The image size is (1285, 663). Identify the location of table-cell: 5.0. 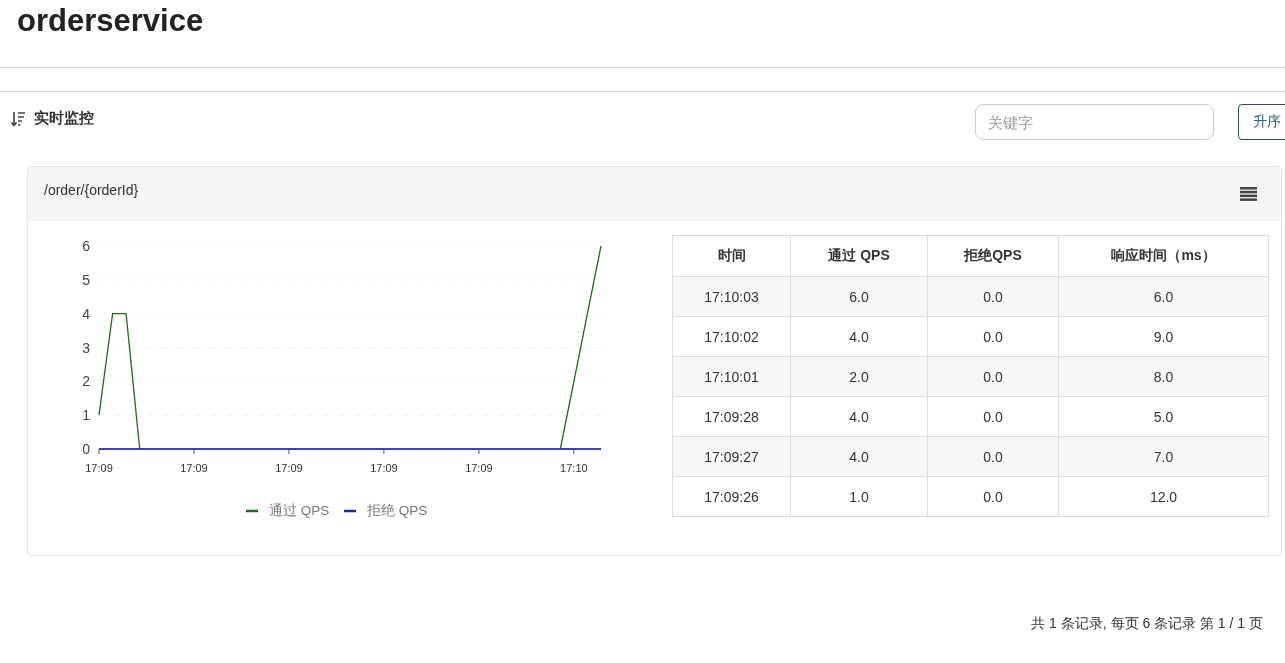
(1163, 416).